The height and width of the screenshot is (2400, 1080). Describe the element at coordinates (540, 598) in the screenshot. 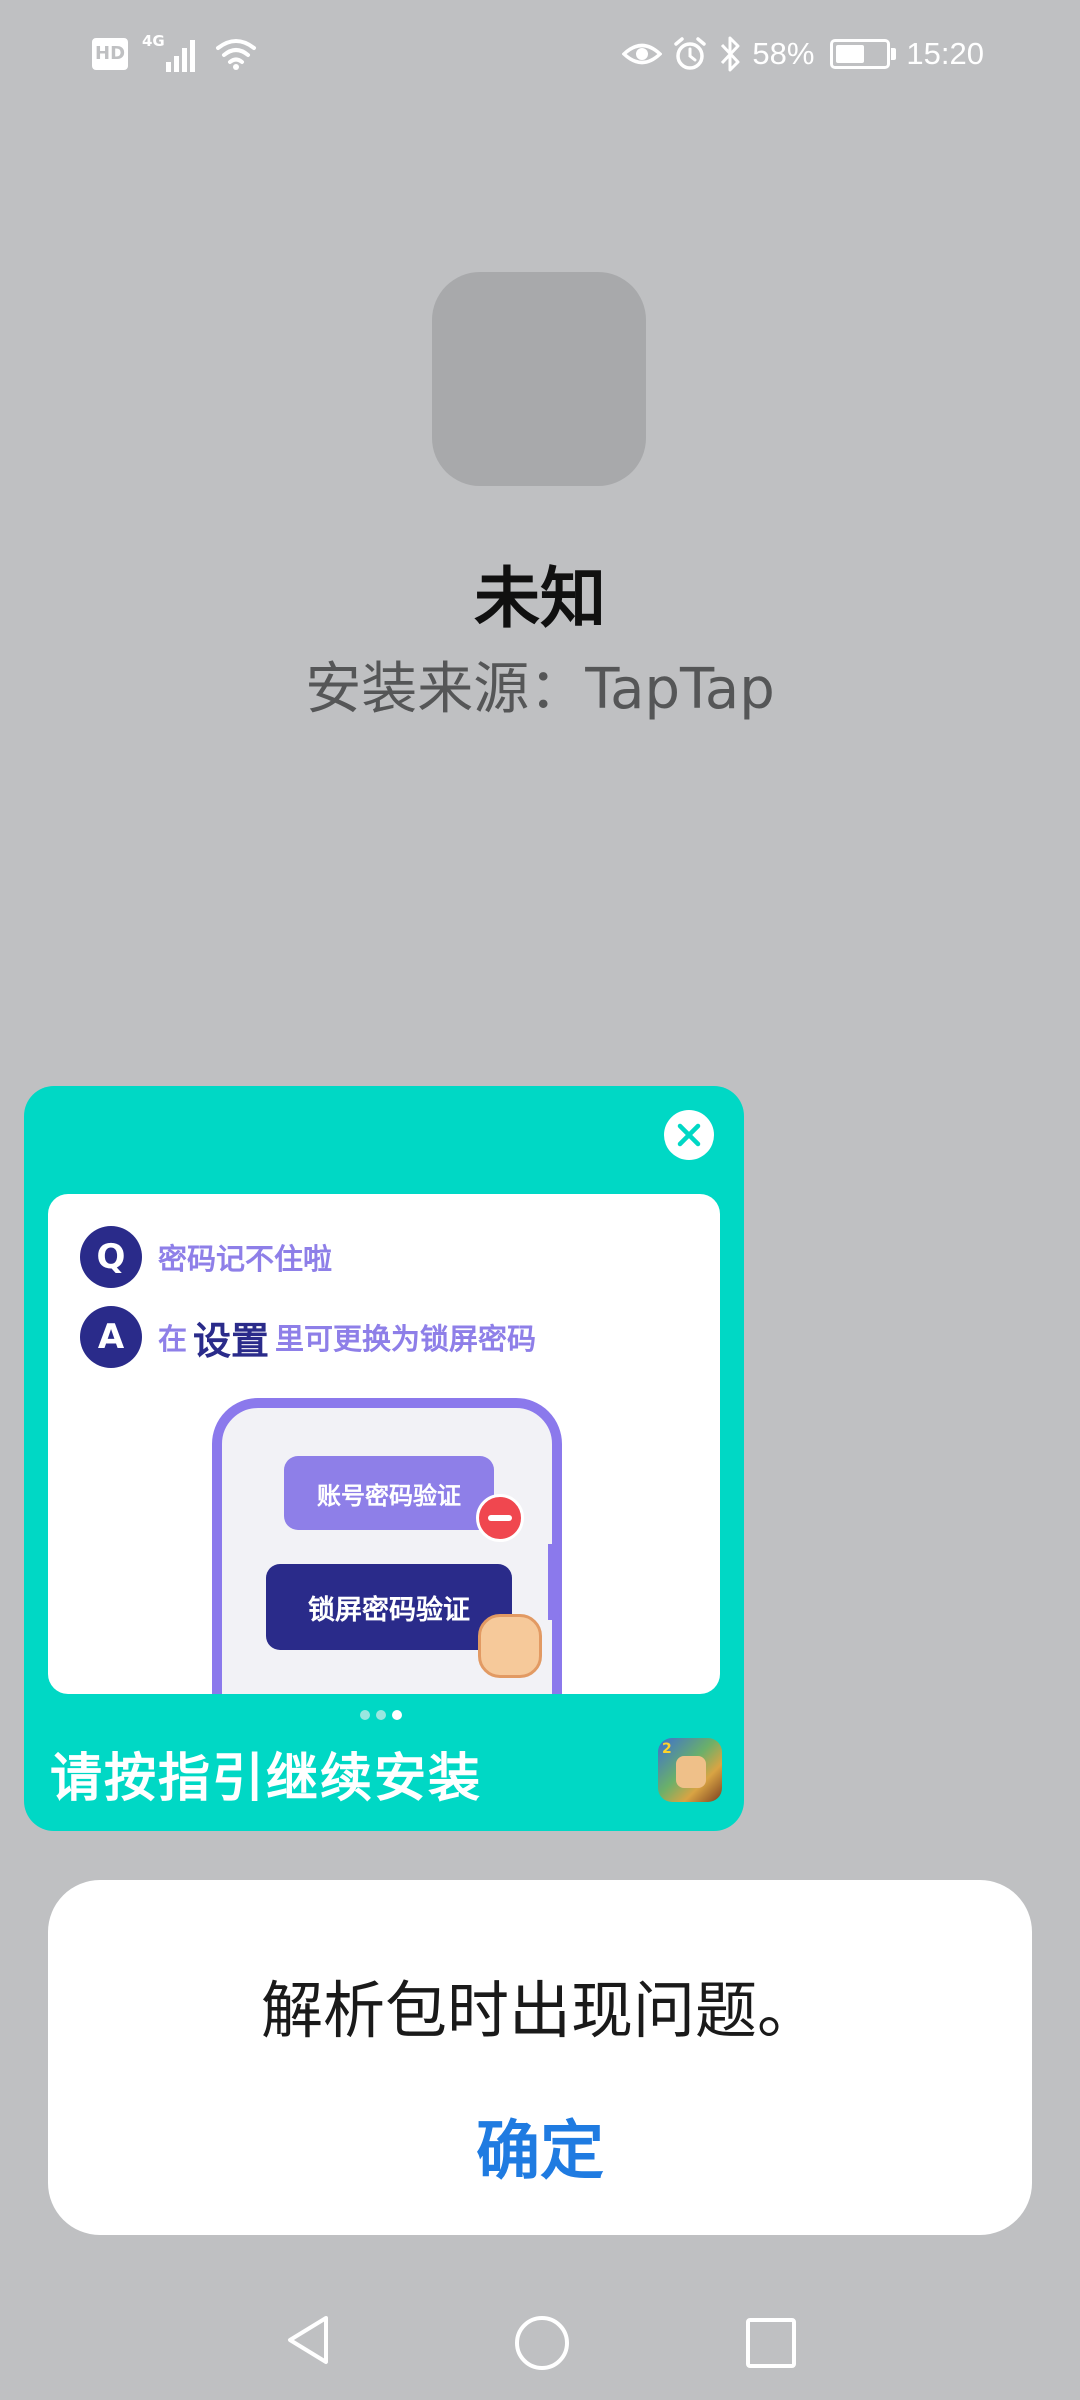

I see `app-name: 未知` at that location.